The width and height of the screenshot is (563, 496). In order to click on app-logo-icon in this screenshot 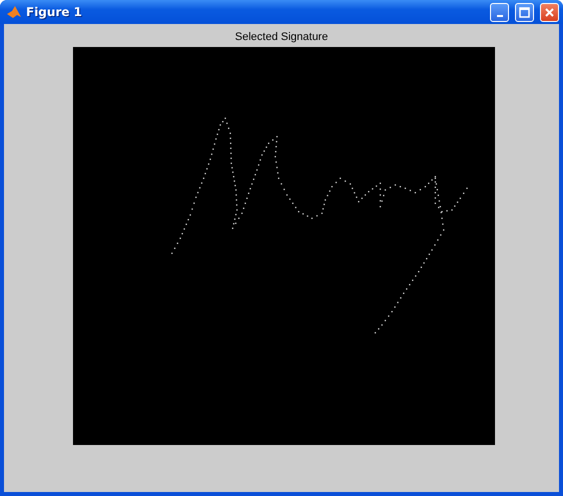, I will do `click(14, 12)`.